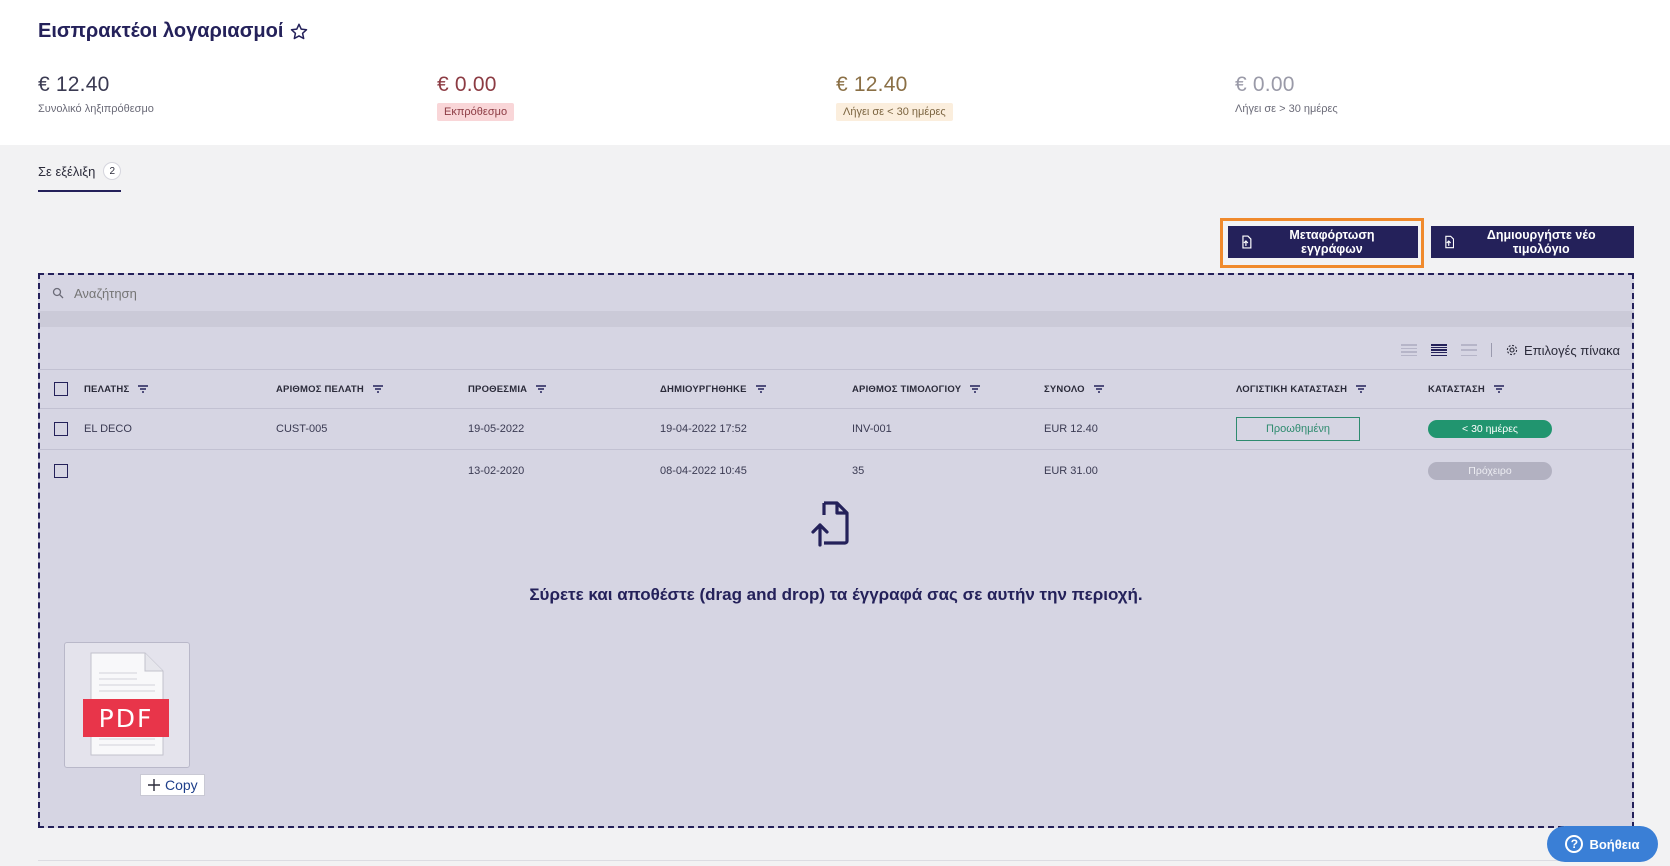 This screenshot has height=866, width=1670. Describe the element at coordinates (703, 429) in the screenshot. I see `cell-created: 19-04-2022 17:52` at that location.